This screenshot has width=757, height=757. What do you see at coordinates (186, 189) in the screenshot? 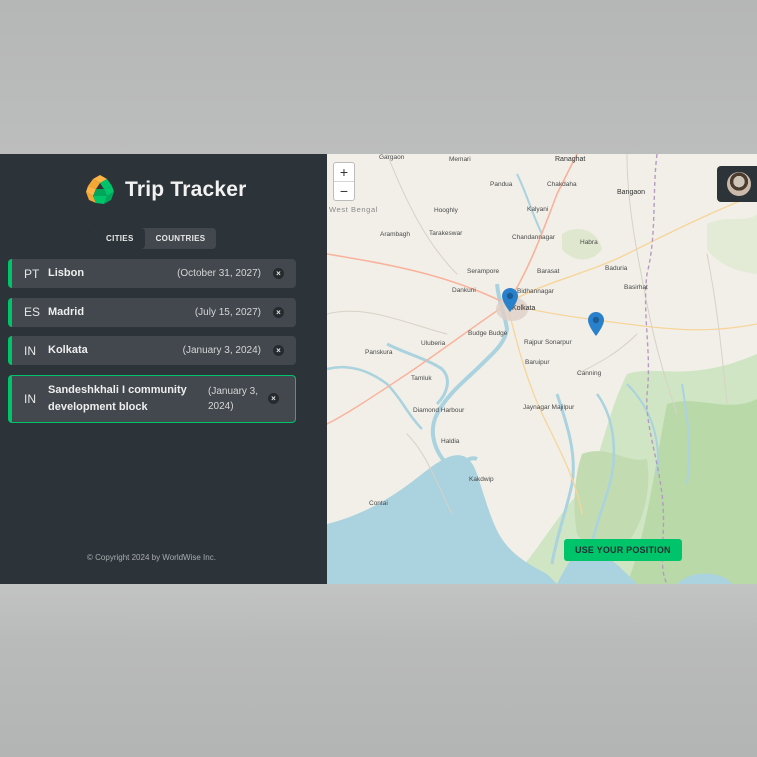
I see `app-title: Trip Tracker` at bounding box center [186, 189].